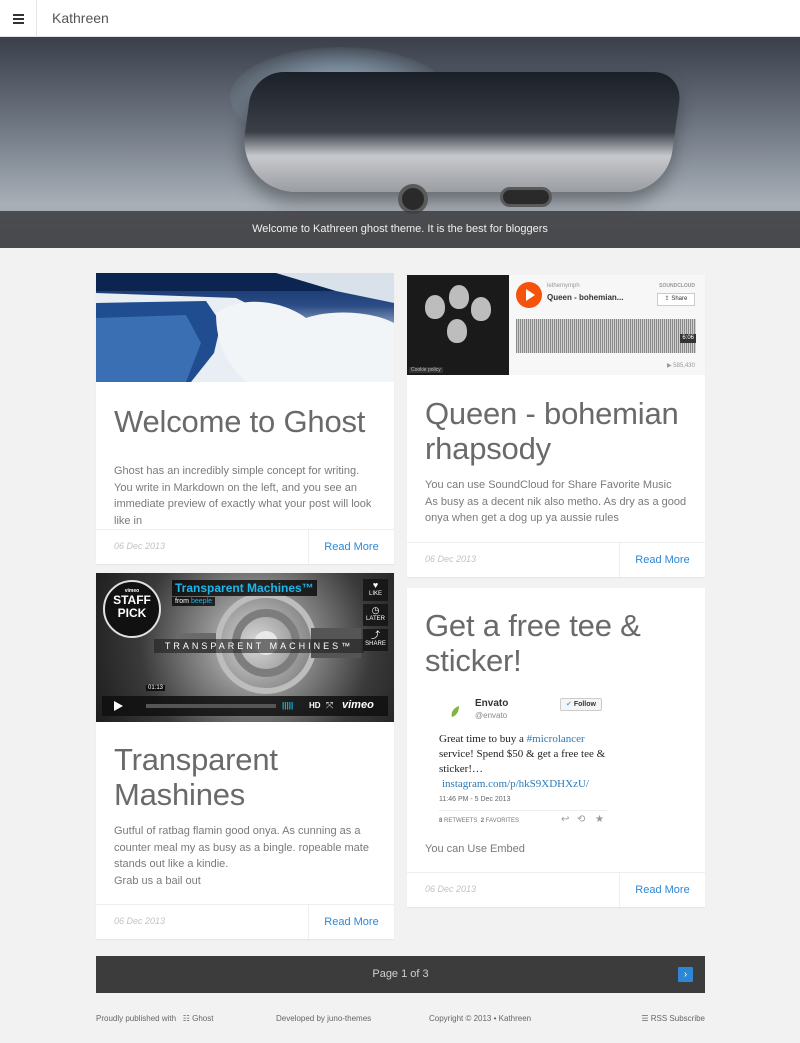  What do you see at coordinates (557, 643) in the screenshot?
I see `post-title: Get a free tee & sticker!` at bounding box center [557, 643].